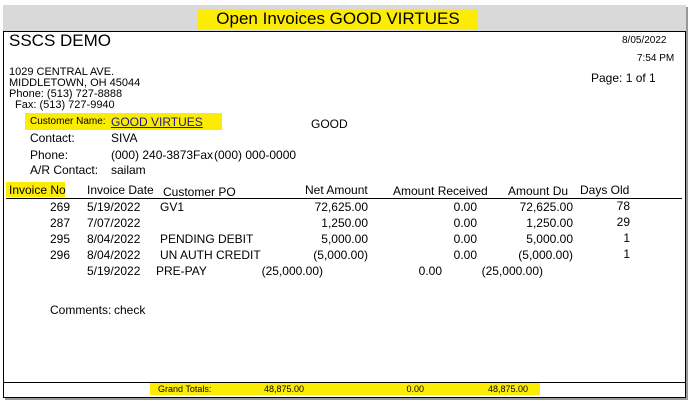 This screenshot has width=690, height=401. I want to click on prepay-date: 5/19/2022, so click(114, 271).